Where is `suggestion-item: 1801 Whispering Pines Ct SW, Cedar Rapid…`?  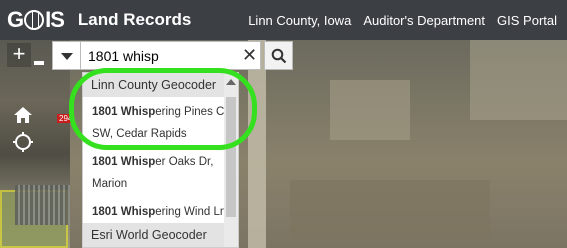
suggestion-item: 1801 Whispering Pines Ct SW, Cedar Rapid… is located at coordinates (160, 122).